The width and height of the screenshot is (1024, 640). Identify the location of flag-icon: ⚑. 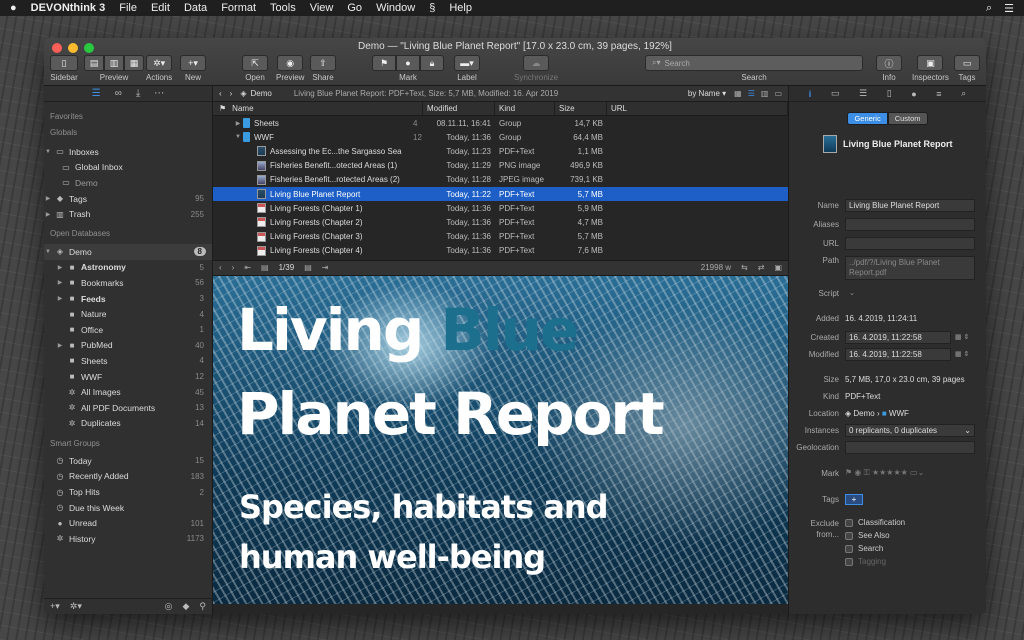
(848, 472).